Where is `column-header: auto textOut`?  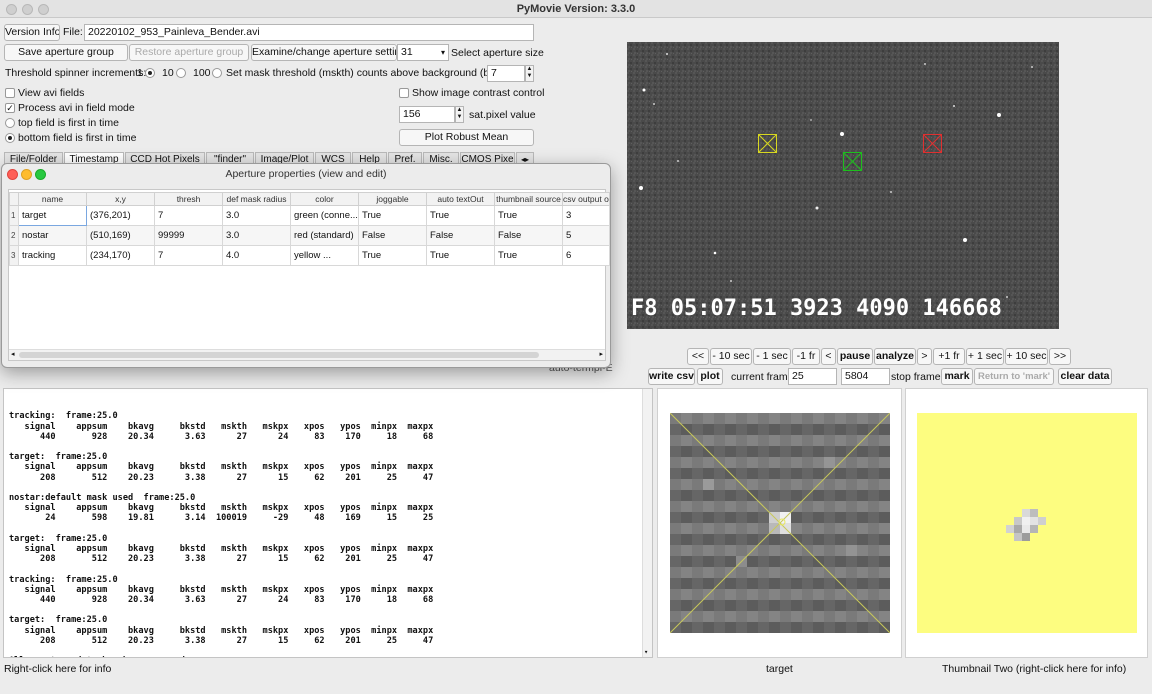
column-header: auto textOut is located at coordinates (460, 199).